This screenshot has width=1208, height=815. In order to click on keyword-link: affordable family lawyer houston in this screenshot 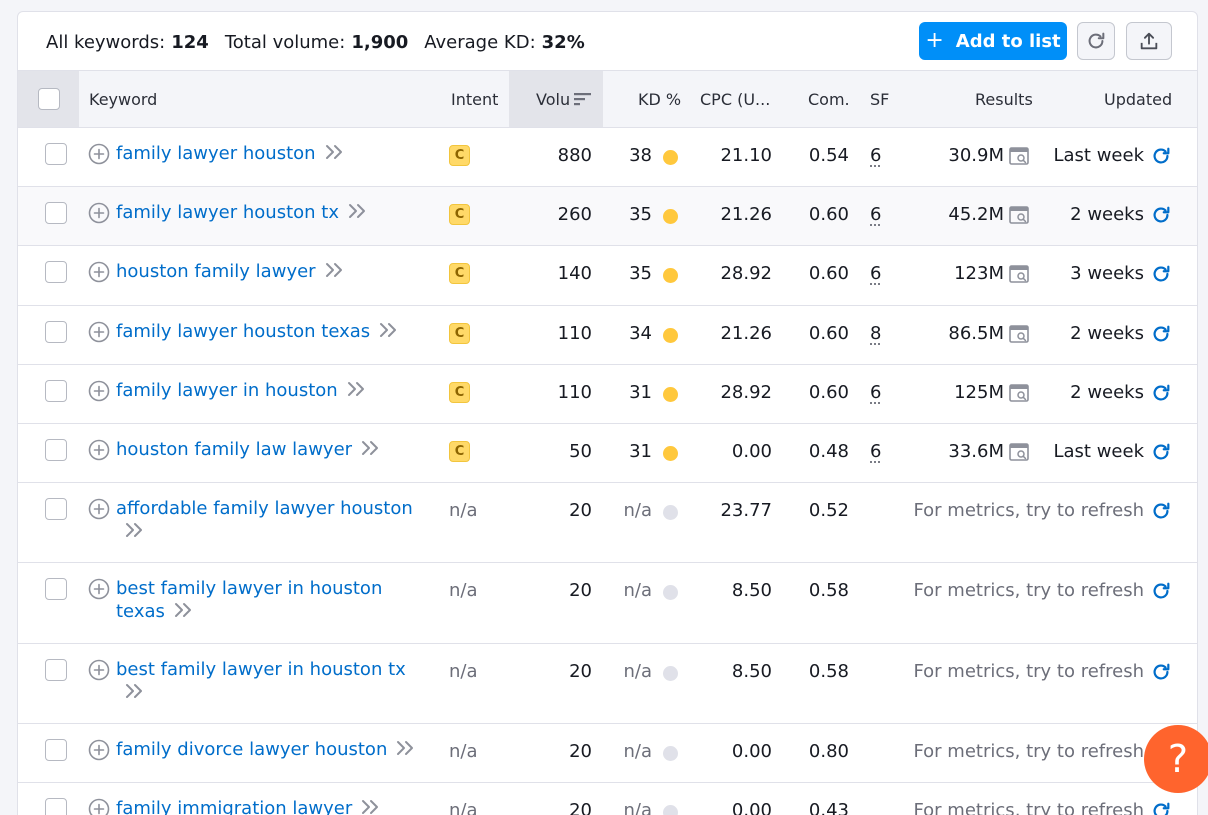, I will do `click(267, 520)`.